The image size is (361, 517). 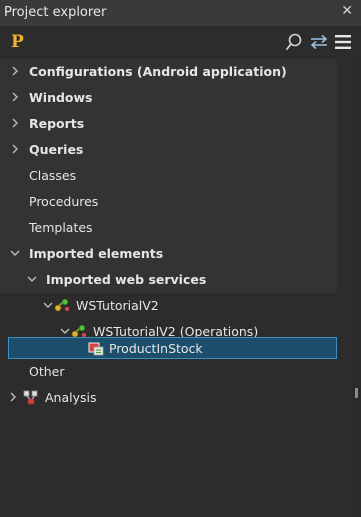 I want to click on tree-item-label: Analysis, so click(x=71, y=397).